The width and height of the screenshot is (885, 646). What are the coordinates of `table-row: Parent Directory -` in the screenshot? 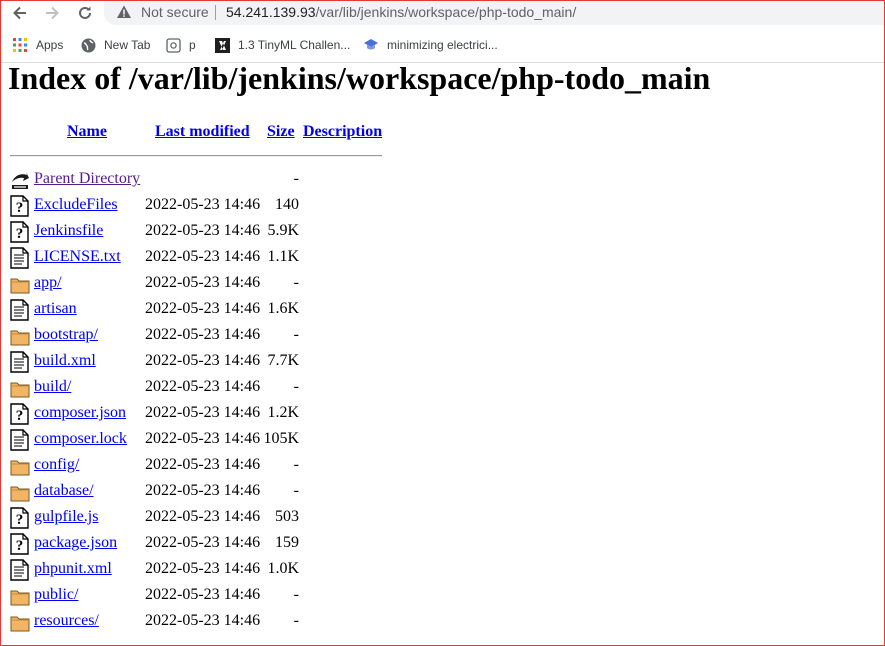 It's located at (442, 179).